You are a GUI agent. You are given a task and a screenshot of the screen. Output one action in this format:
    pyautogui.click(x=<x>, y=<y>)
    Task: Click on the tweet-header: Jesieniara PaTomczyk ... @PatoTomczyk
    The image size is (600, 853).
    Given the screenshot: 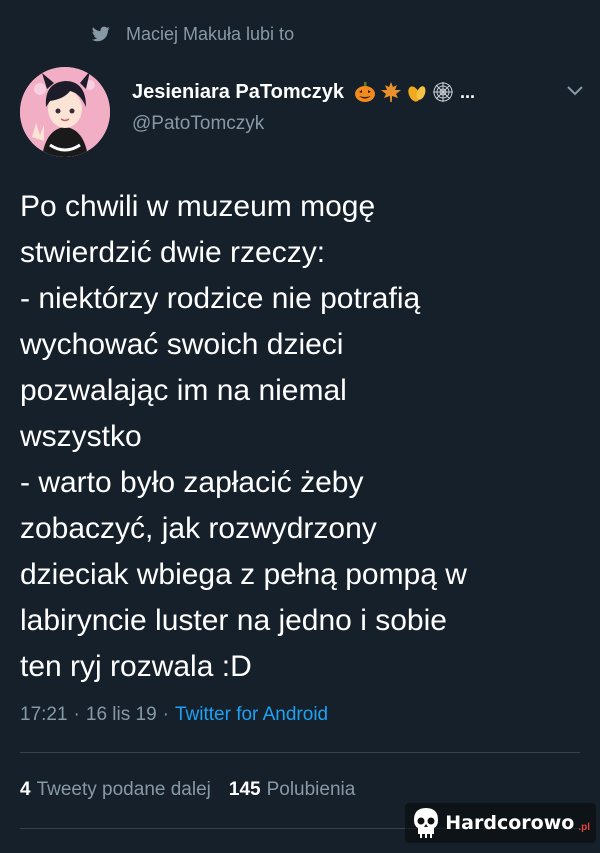 What is the action you would take?
    pyautogui.click(x=305, y=112)
    